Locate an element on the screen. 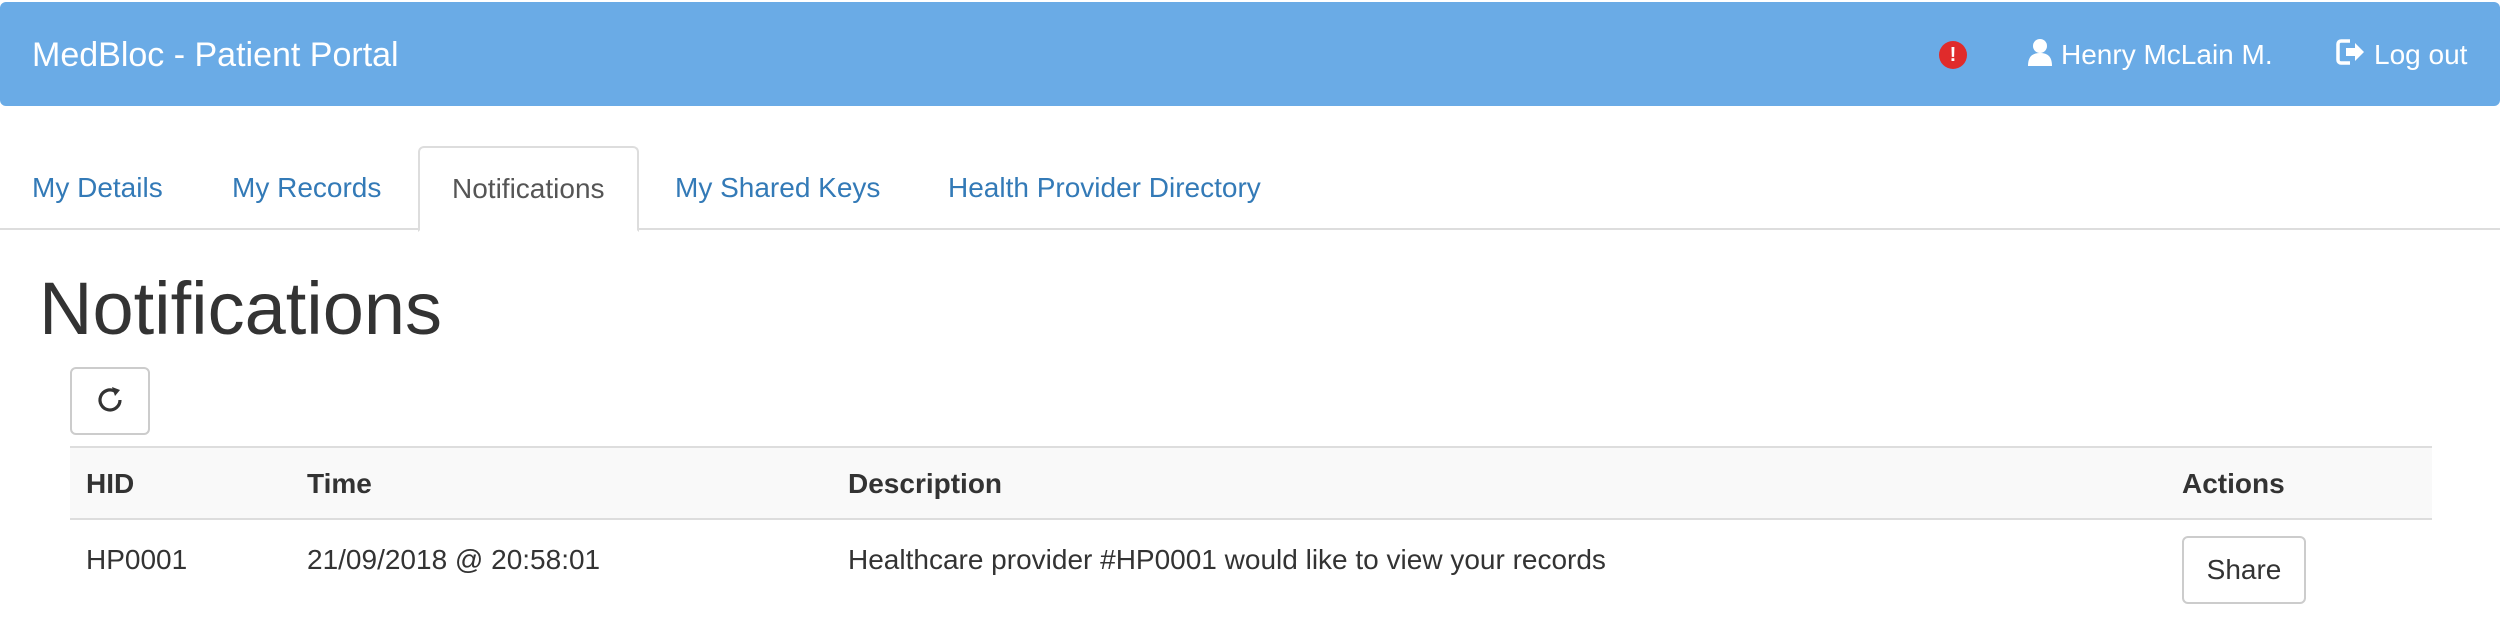 This screenshot has width=2500, height=638. cell-hid: HP0001 is located at coordinates (137, 559).